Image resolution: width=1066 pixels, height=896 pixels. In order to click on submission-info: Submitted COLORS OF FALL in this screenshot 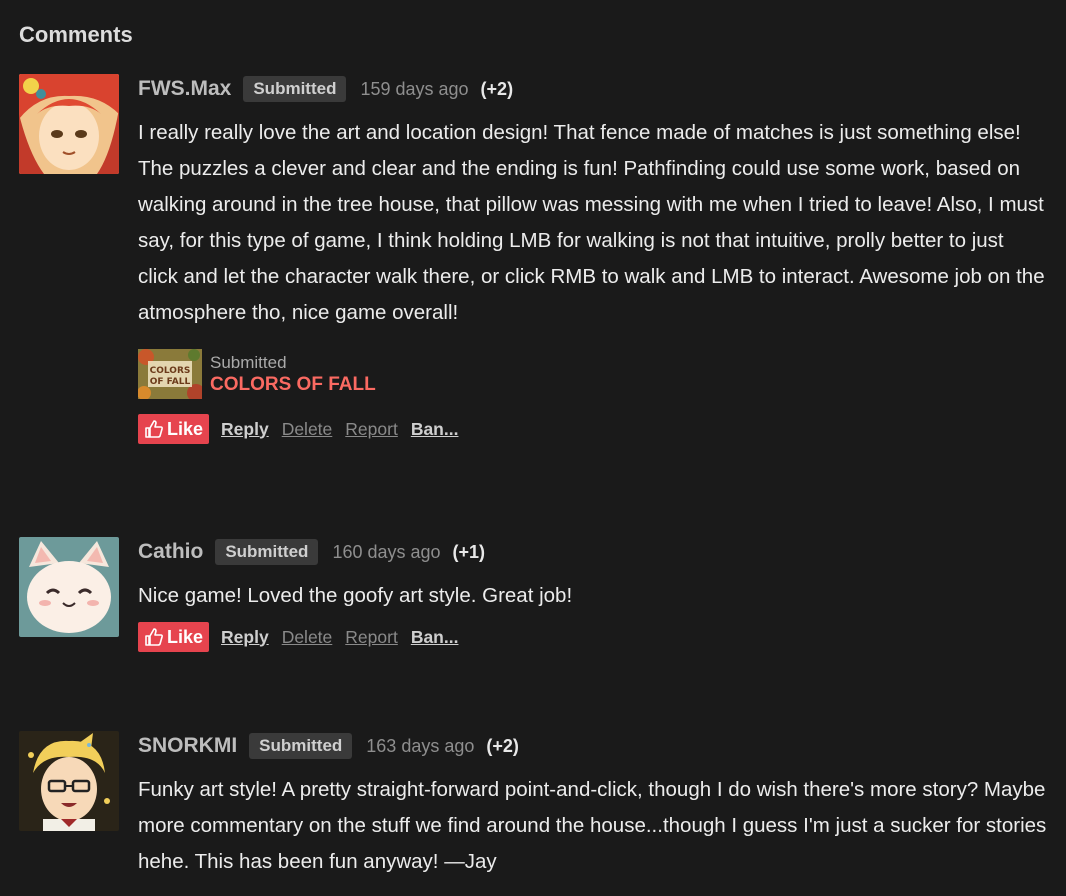, I will do `click(293, 374)`.